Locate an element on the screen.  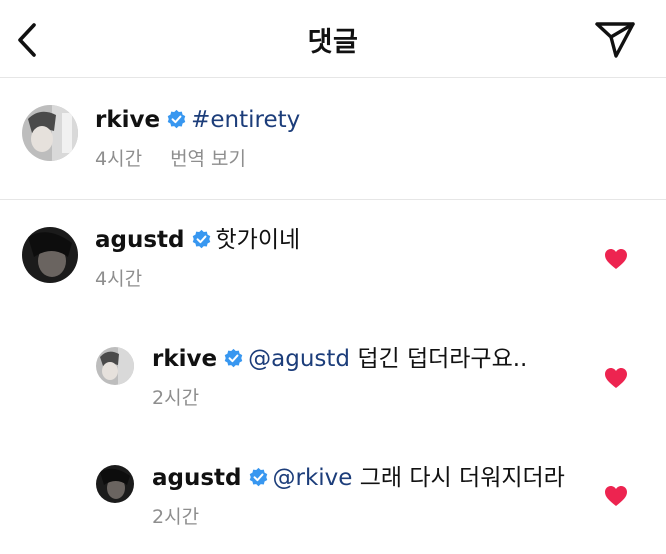
paper-plane-icon is located at coordinates (615, 40).